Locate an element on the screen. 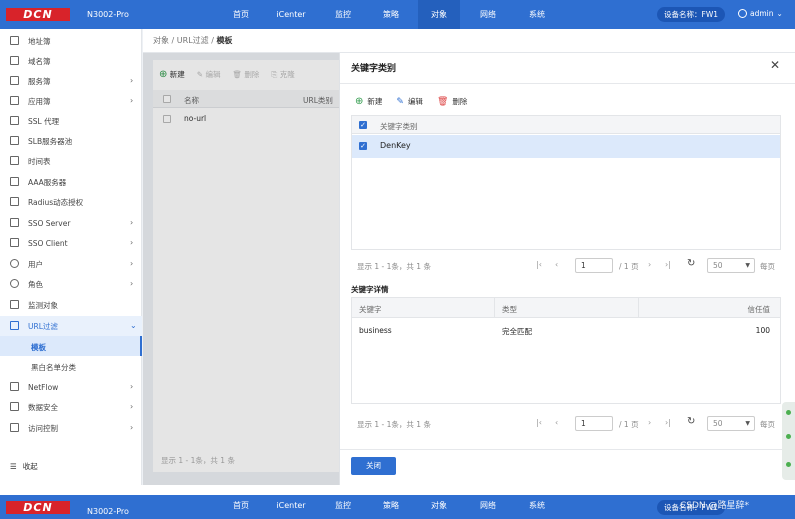 The height and width of the screenshot is (519, 795). table-header: ✓ 关键字类别 is located at coordinates (566, 125).